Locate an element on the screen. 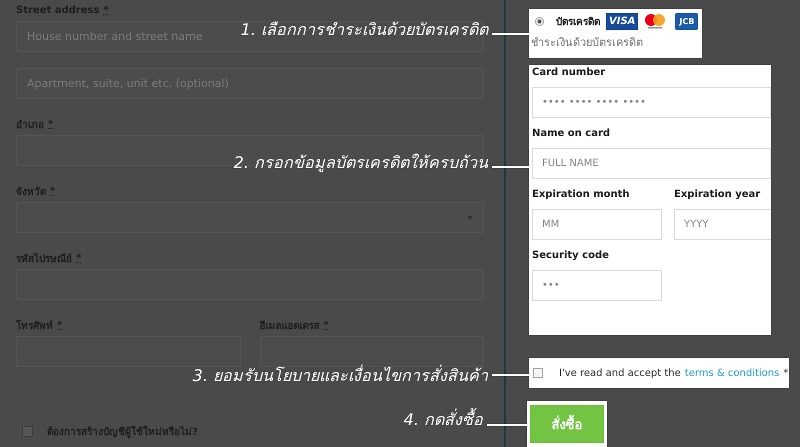  payment-method-label: บัตรเครดิต is located at coordinates (578, 22).